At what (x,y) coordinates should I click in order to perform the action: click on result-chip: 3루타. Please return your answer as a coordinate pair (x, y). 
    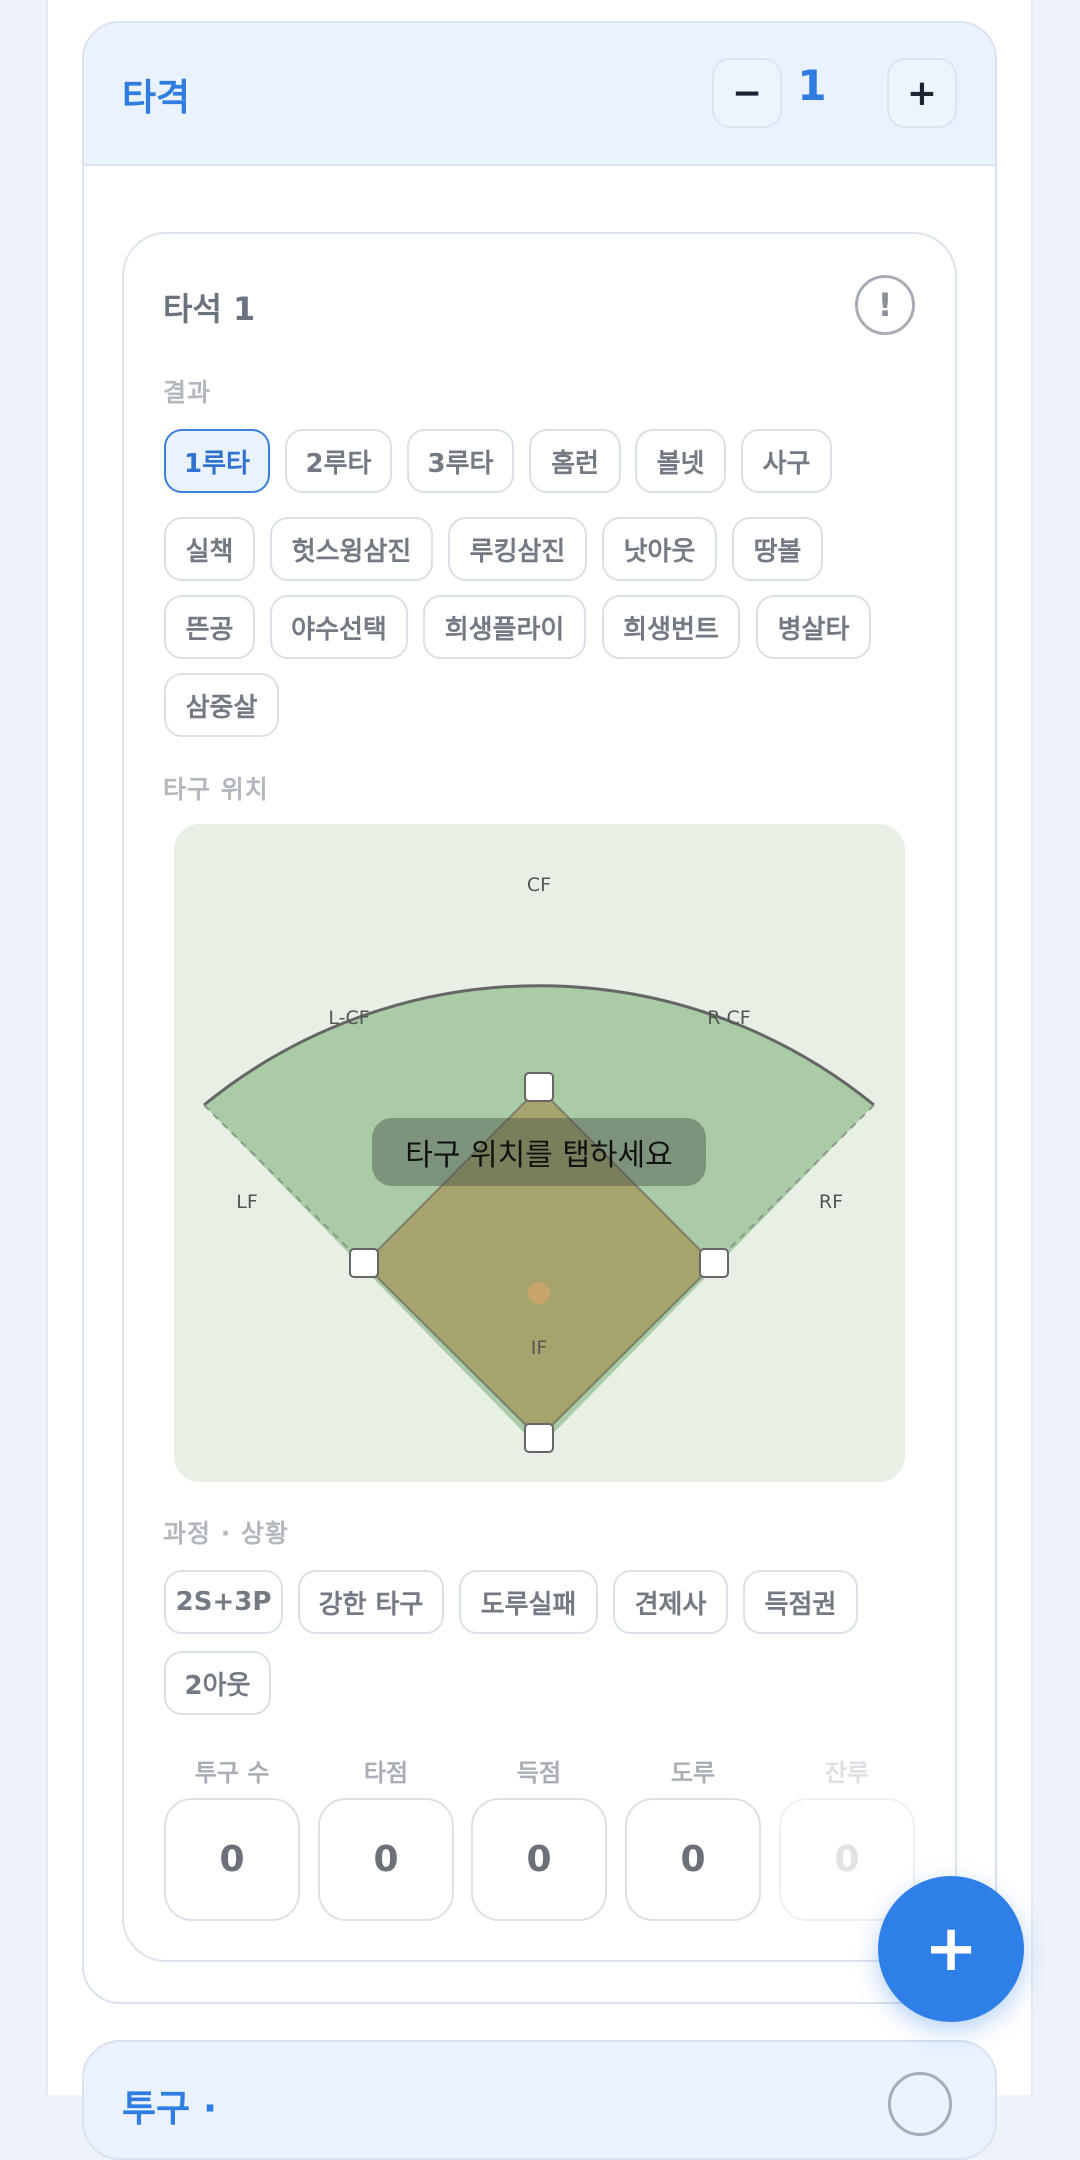
    Looking at the image, I should click on (460, 461).